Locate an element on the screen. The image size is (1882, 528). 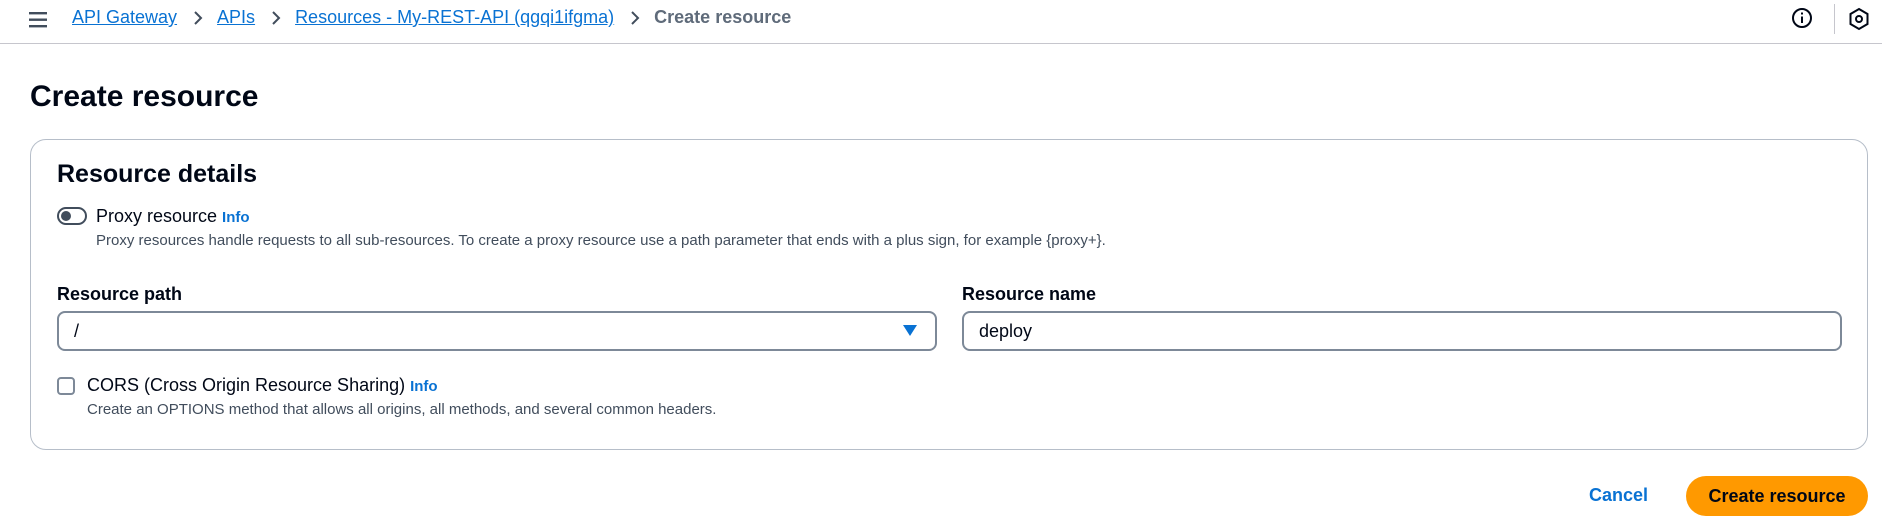
resource-path-select: / is located at coordinates (497, 331).